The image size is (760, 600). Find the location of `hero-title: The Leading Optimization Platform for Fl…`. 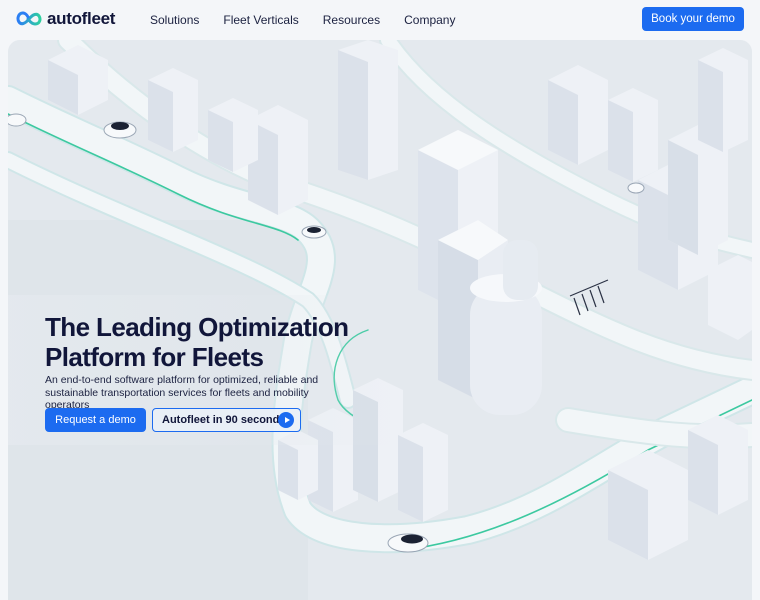

hero-title: The Leading Optimization Platform for Fl… is located at coordinates (225, 342).